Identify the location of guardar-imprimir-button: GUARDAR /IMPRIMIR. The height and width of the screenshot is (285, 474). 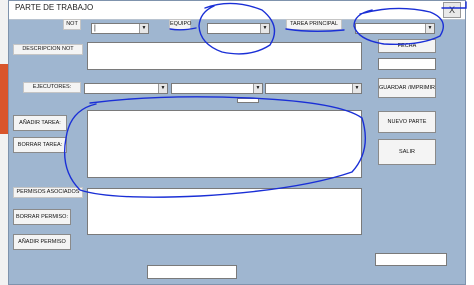
(407, 88).